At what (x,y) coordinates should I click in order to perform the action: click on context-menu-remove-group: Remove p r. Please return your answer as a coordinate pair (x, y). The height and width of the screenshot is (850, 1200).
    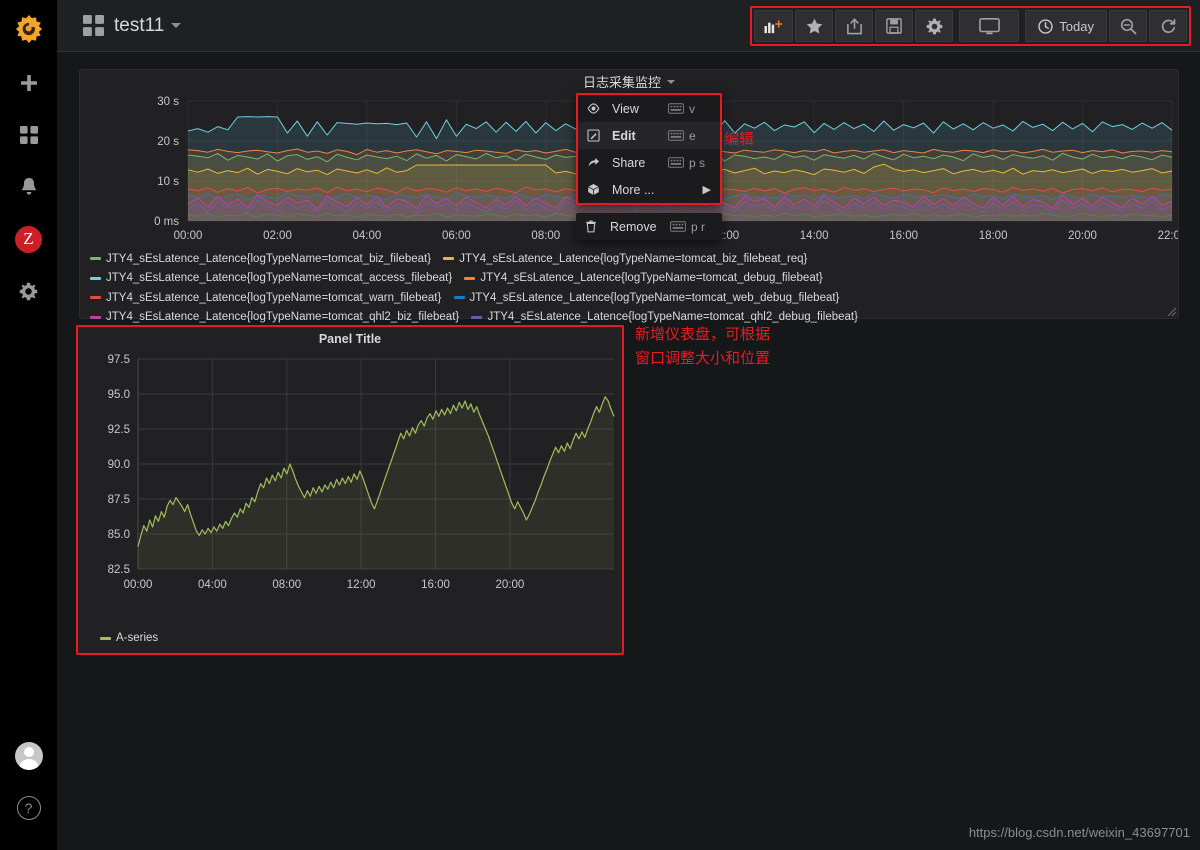
    Looking at the image, I should click on (649, 226).